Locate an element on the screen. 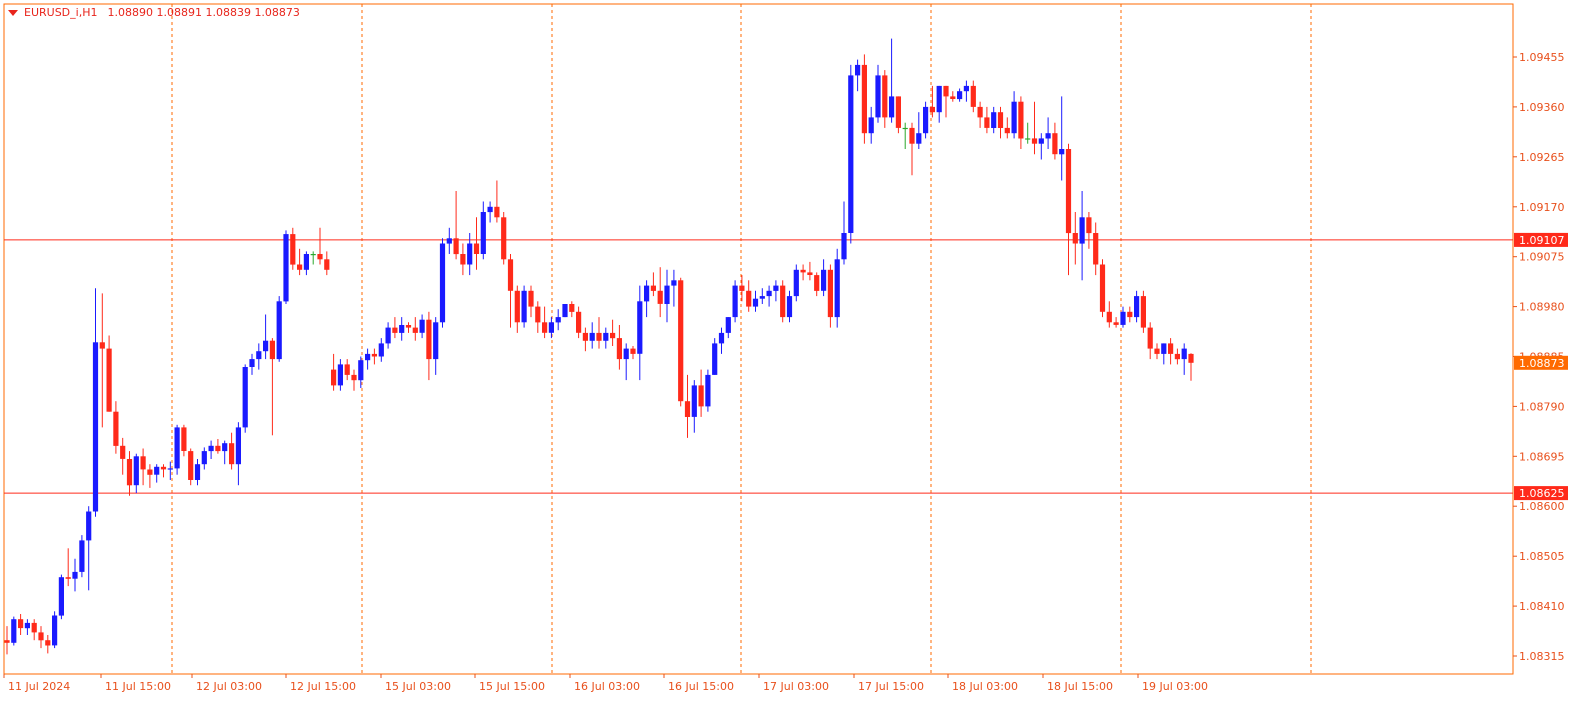  x-tick-label: 15 Jul 15:00 is located at coordinates (512, 686).